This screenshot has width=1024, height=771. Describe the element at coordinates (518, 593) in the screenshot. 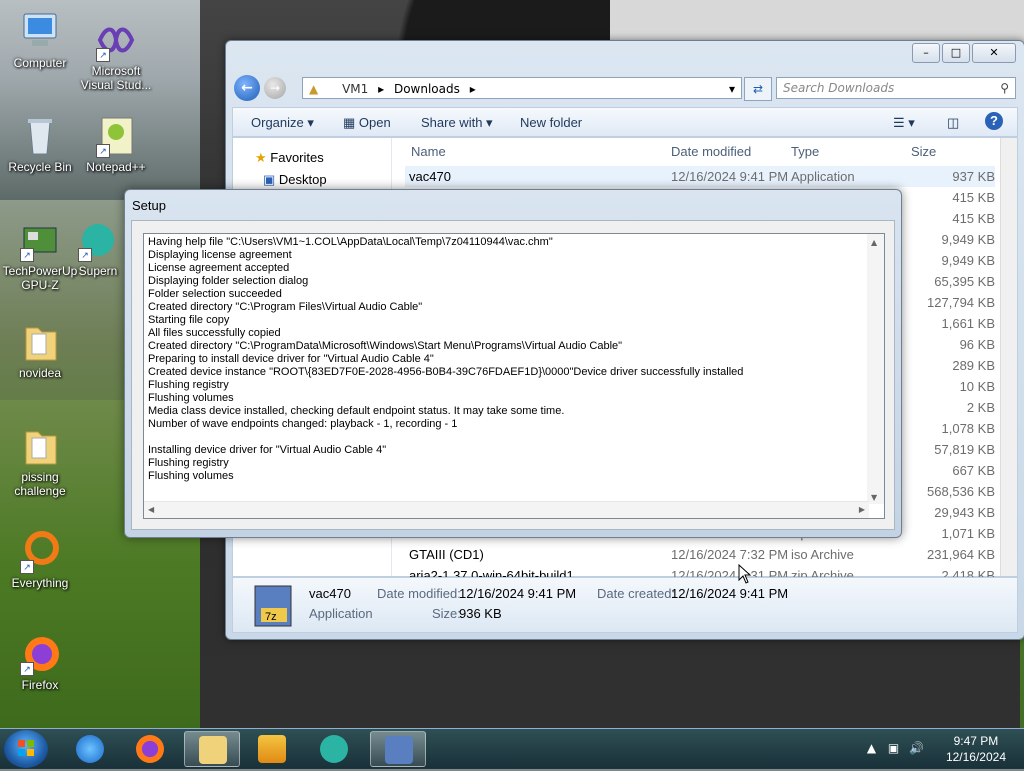

I see `details-date-modified: 12/16/2024 9:41 PM` at that location.